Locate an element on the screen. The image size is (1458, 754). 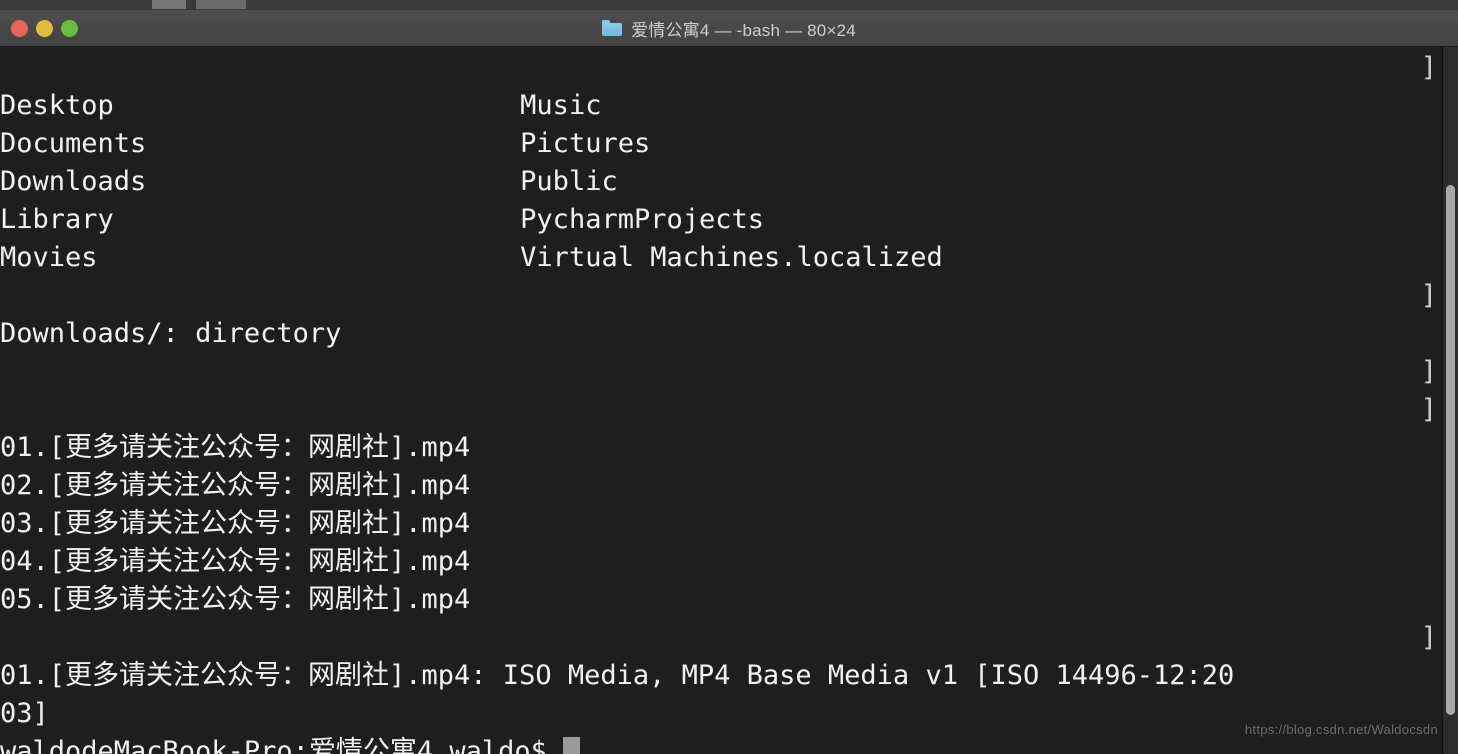
traffic-light-buttons is located at coordinates (44, 28).